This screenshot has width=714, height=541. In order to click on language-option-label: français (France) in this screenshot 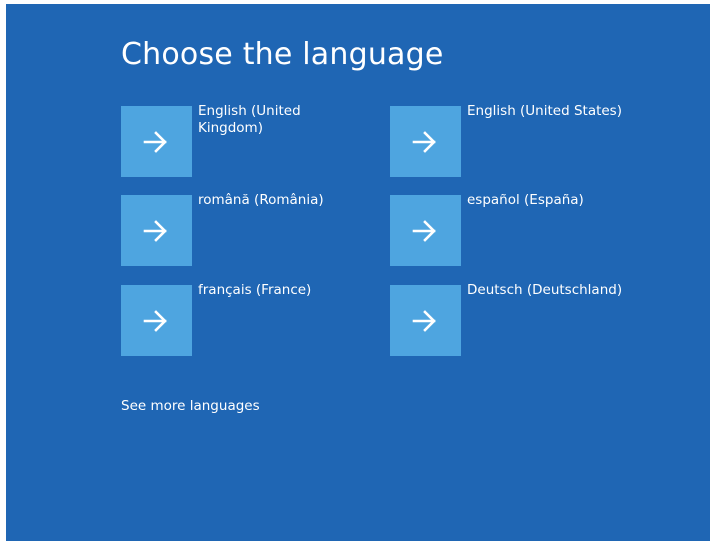, I will do `click(278, 290)`.